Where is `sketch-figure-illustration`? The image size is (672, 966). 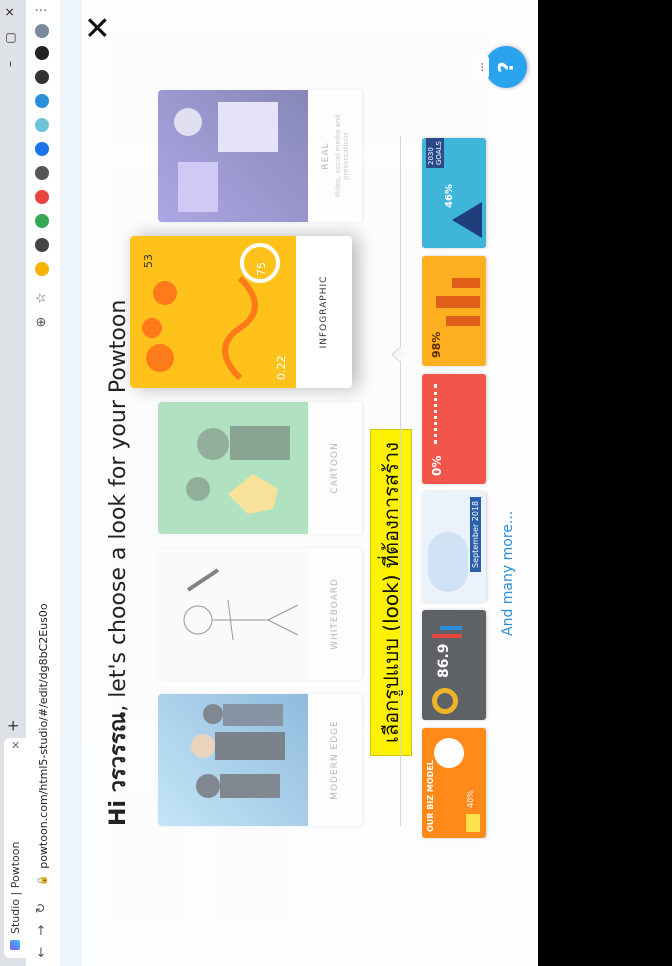
sketch-figure-illustration is located at coordinates (241, 604).